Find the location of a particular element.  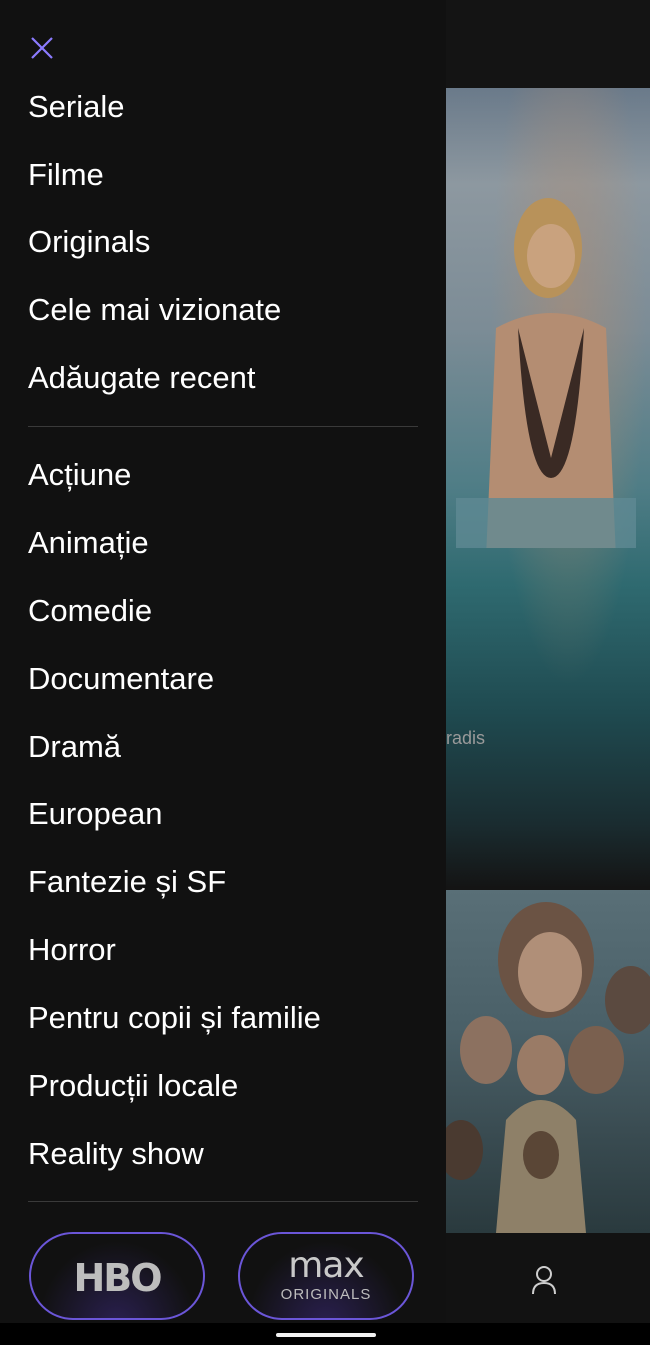

menu-item-genre-drama: Dramă is located at coordinates (74, 747).